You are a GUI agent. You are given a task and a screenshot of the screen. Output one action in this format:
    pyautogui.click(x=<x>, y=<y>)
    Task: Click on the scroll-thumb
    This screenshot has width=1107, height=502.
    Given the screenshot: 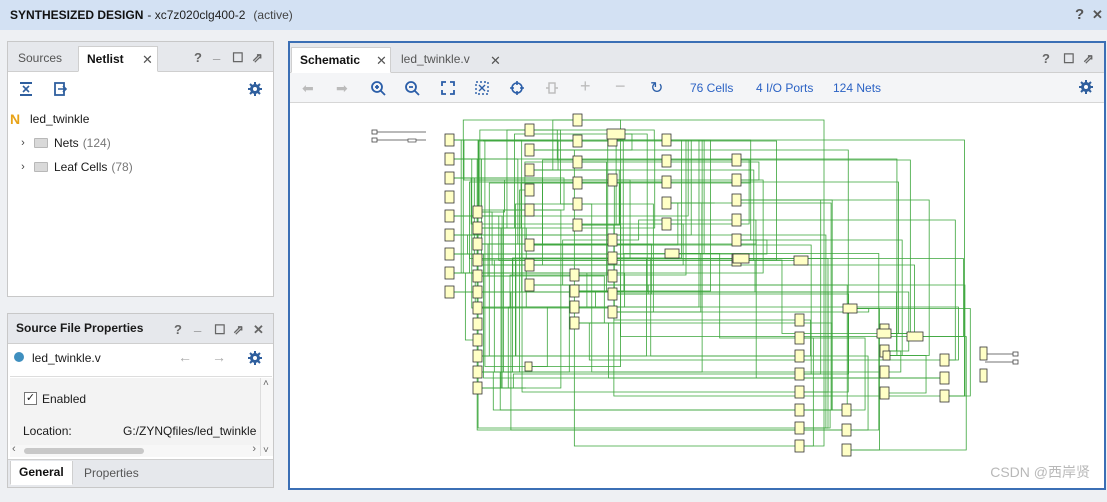 What is the action you would take?
    pyautogui.click(x=84, y=451)
    